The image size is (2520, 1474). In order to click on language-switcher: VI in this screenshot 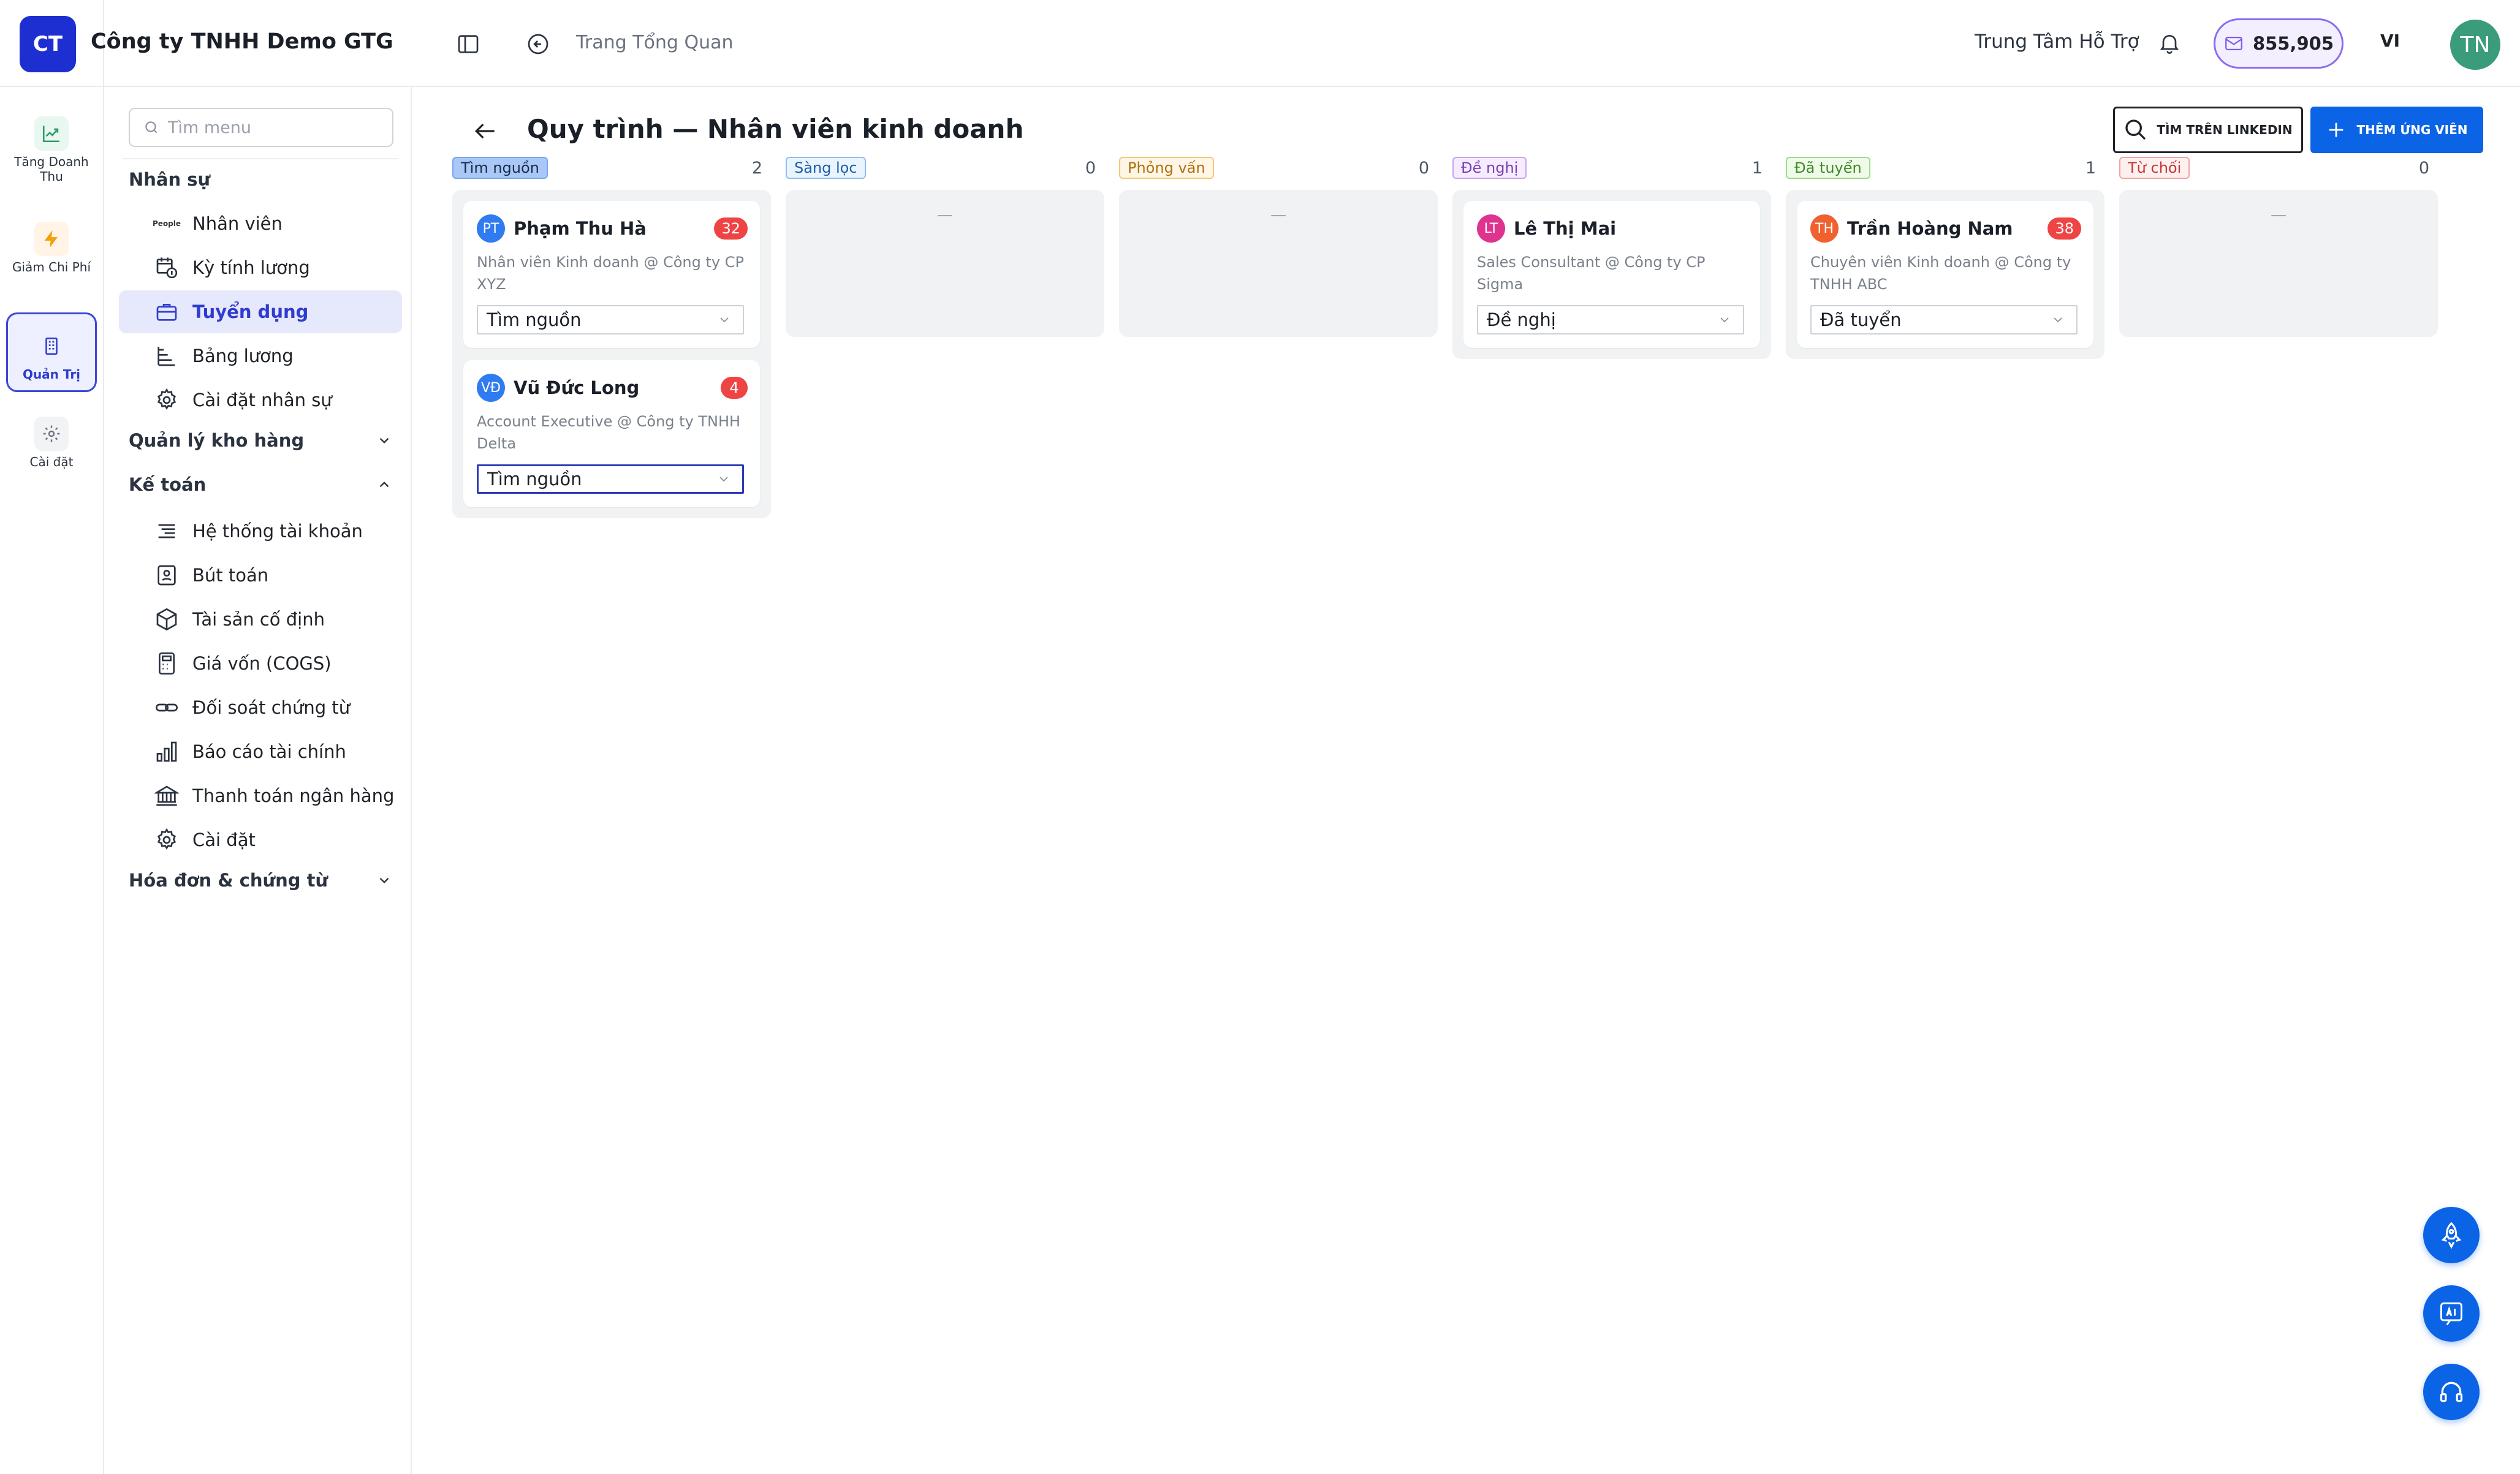, I will do `click(2390, 41)`.